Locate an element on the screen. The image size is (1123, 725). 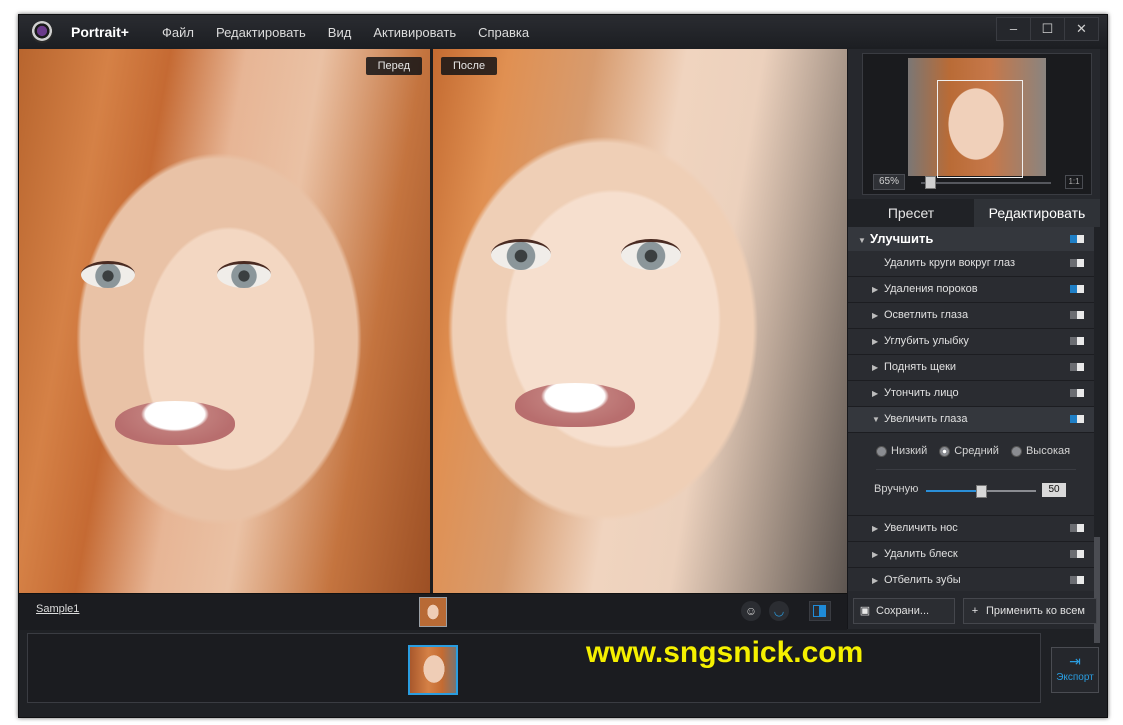
menu-help: Справка is located at coordinates (503, 32).